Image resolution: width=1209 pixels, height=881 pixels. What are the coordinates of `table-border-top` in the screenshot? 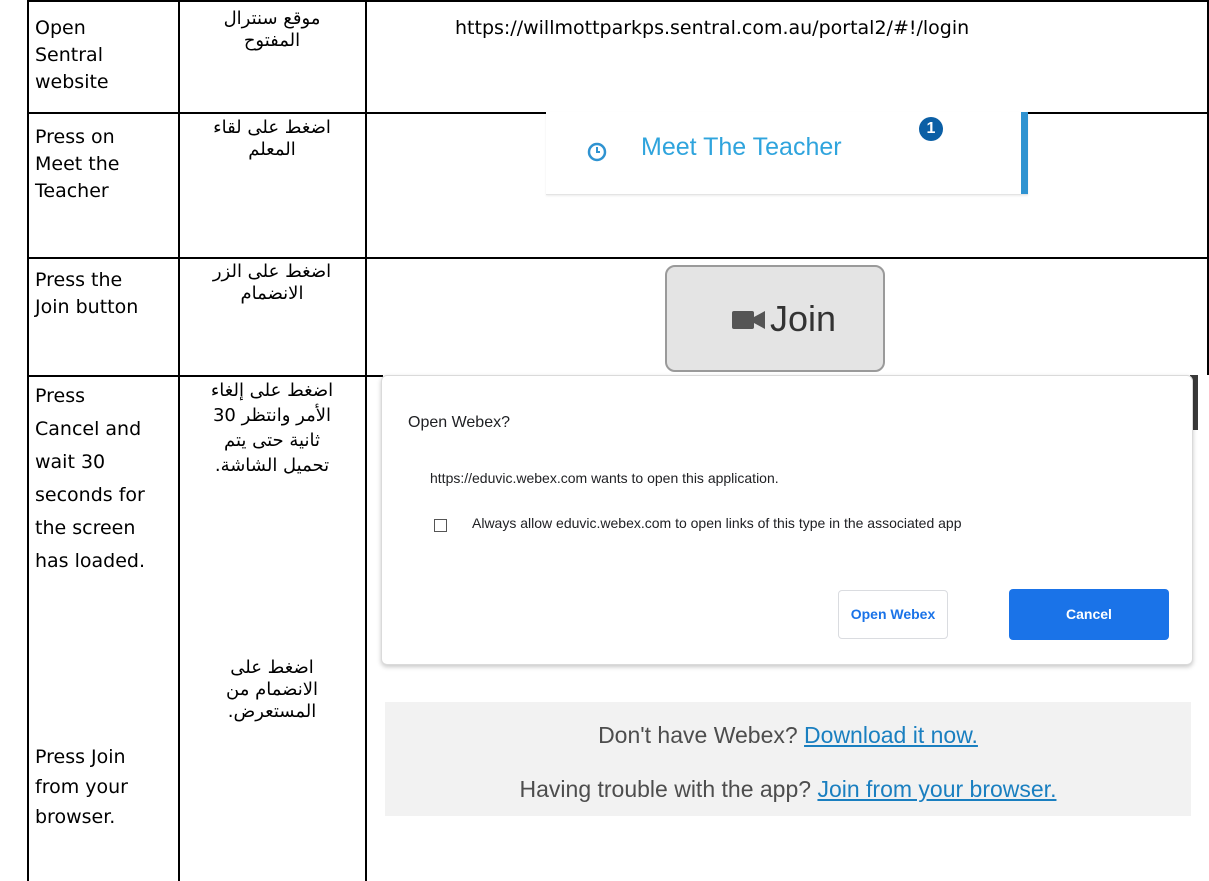 It's located at (618, 1).